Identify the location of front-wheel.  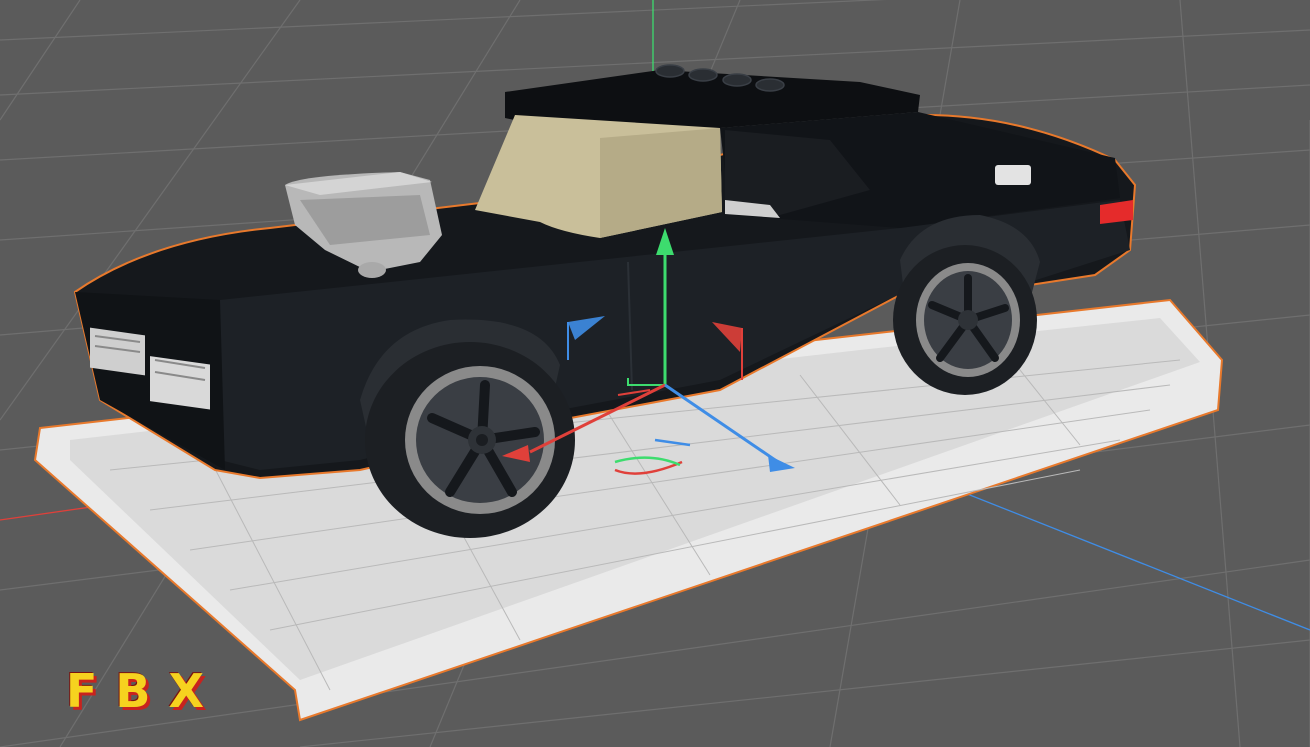
(467, 428).